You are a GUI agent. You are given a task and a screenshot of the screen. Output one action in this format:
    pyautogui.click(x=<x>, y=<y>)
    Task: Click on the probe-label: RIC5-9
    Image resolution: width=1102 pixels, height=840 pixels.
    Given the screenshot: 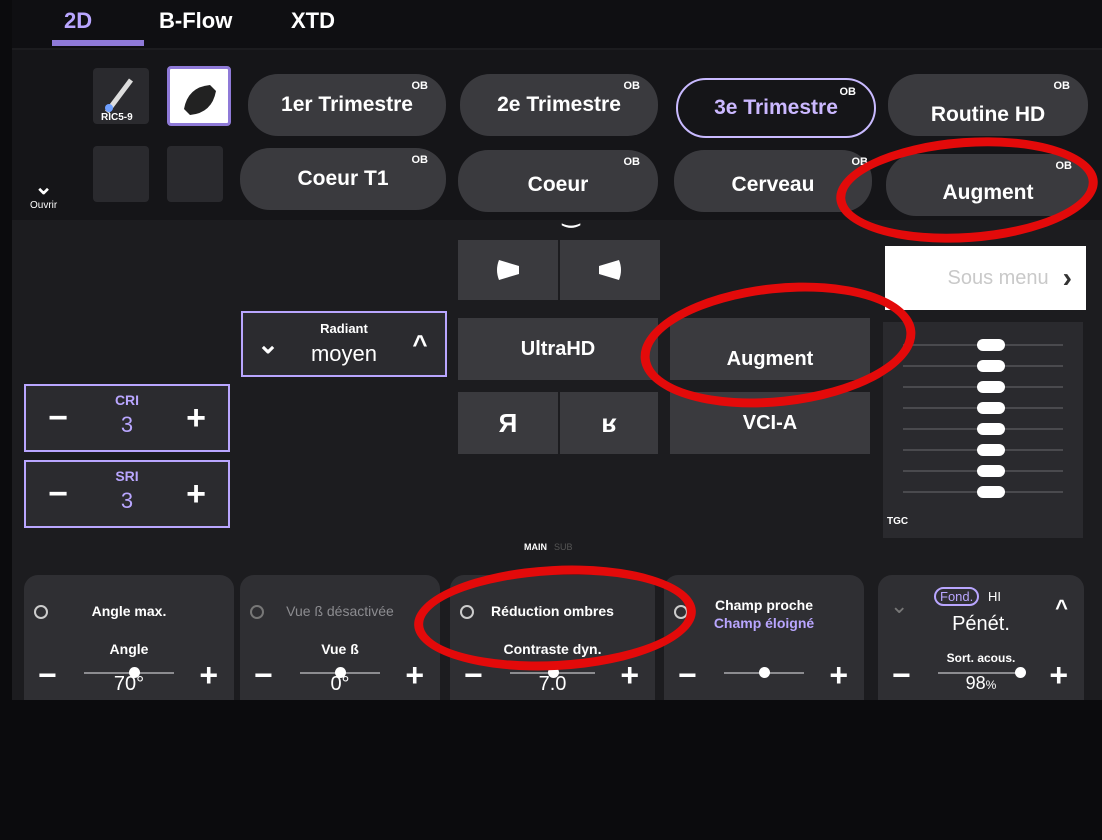 What is the action you would take?
    pyautogui.click(x=117, y=117)
    